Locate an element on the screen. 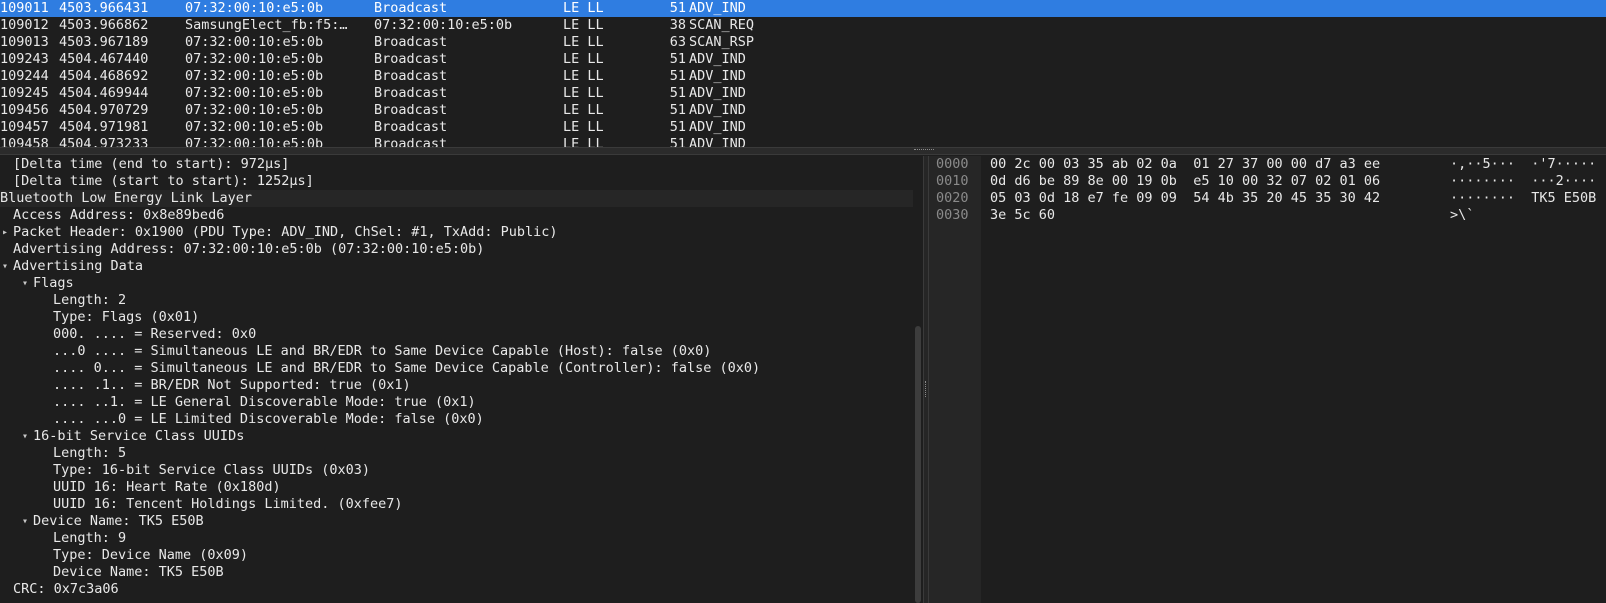 The width and height of the screenshot is (1606, 603). tree-item-label: 000. .... = Reserved: 0x0 is located at coordinates (155, 334).